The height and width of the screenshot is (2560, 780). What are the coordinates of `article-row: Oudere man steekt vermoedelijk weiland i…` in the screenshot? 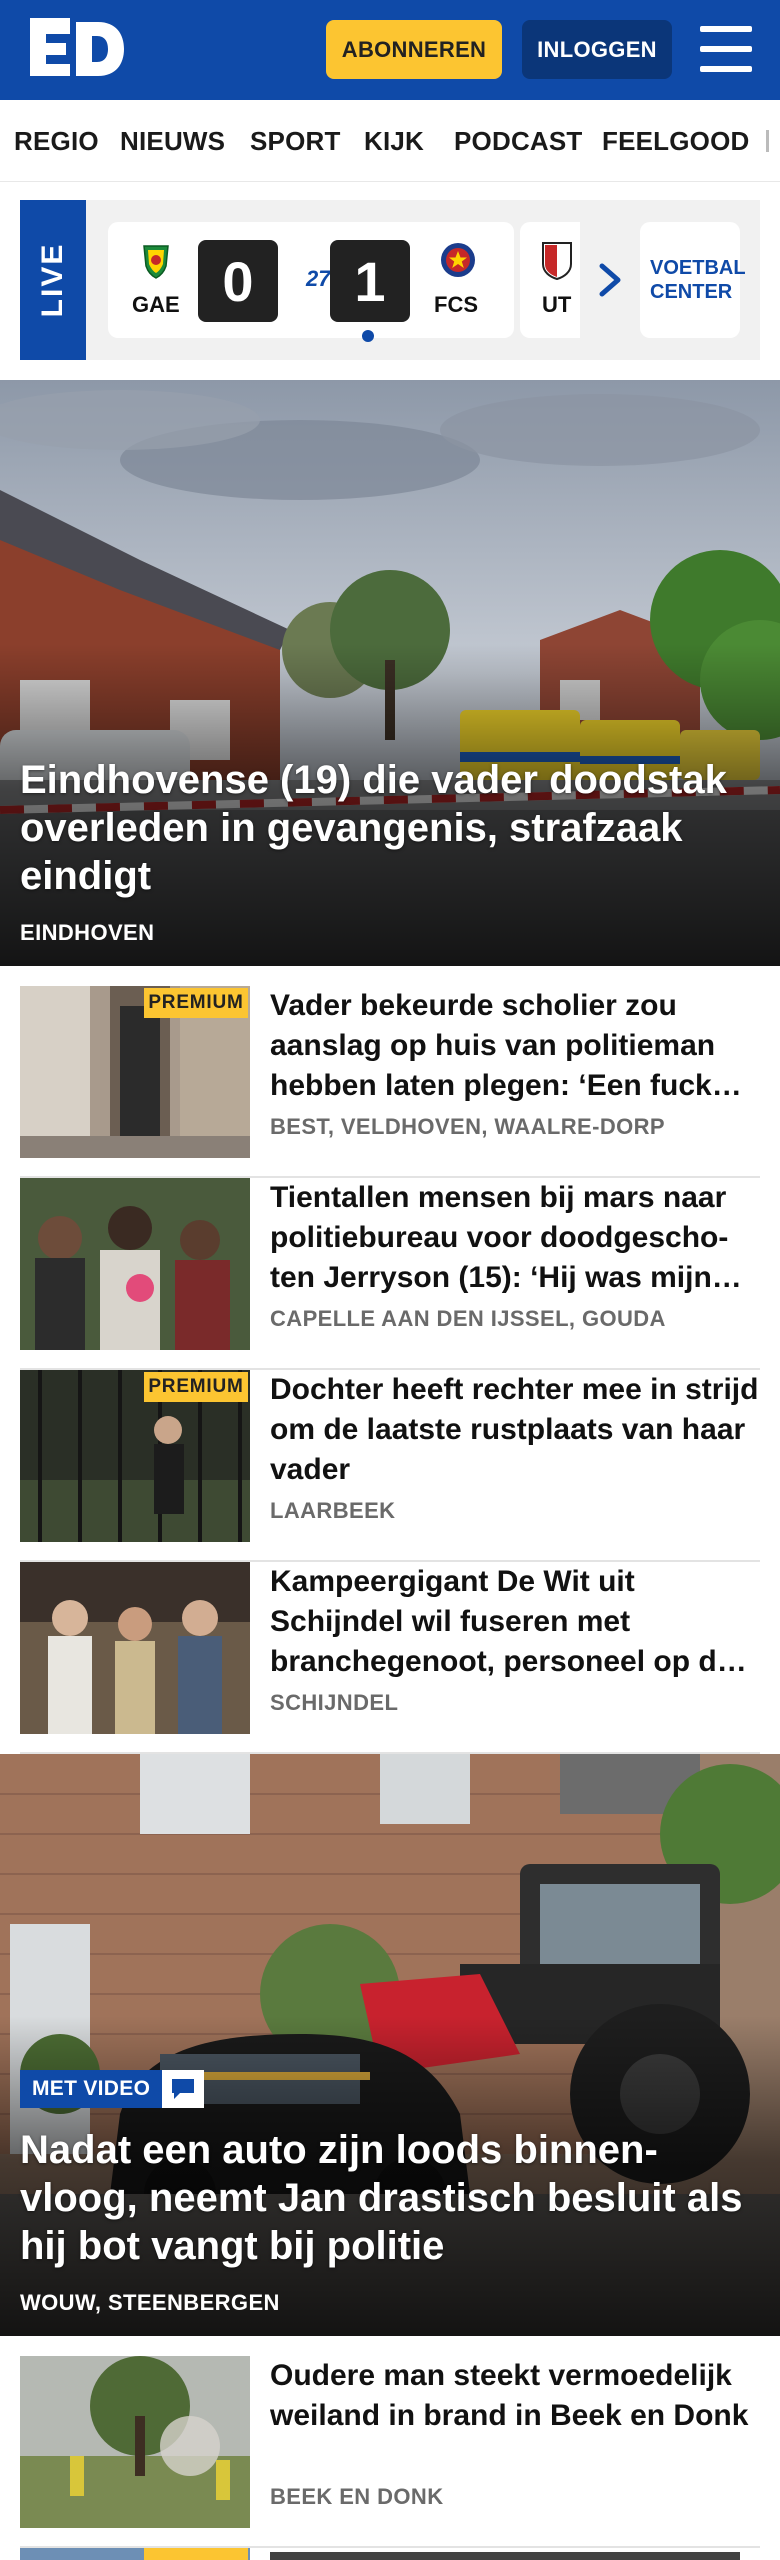 It's located at (390, 2452).